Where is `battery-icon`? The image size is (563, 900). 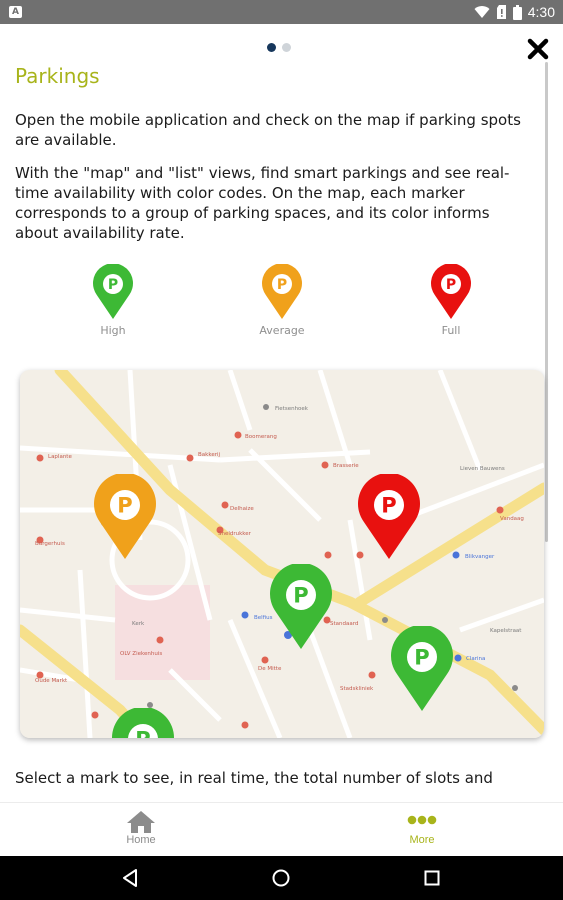 battery-icon is located at coordinates (517, 12).